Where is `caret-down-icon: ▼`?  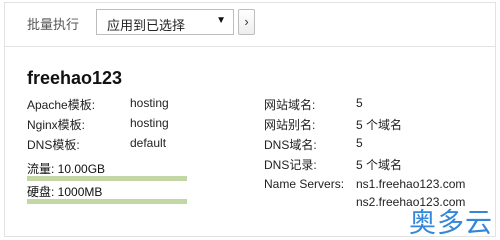 caret-down-icon: ▼ is located at coordinates (221, 20).